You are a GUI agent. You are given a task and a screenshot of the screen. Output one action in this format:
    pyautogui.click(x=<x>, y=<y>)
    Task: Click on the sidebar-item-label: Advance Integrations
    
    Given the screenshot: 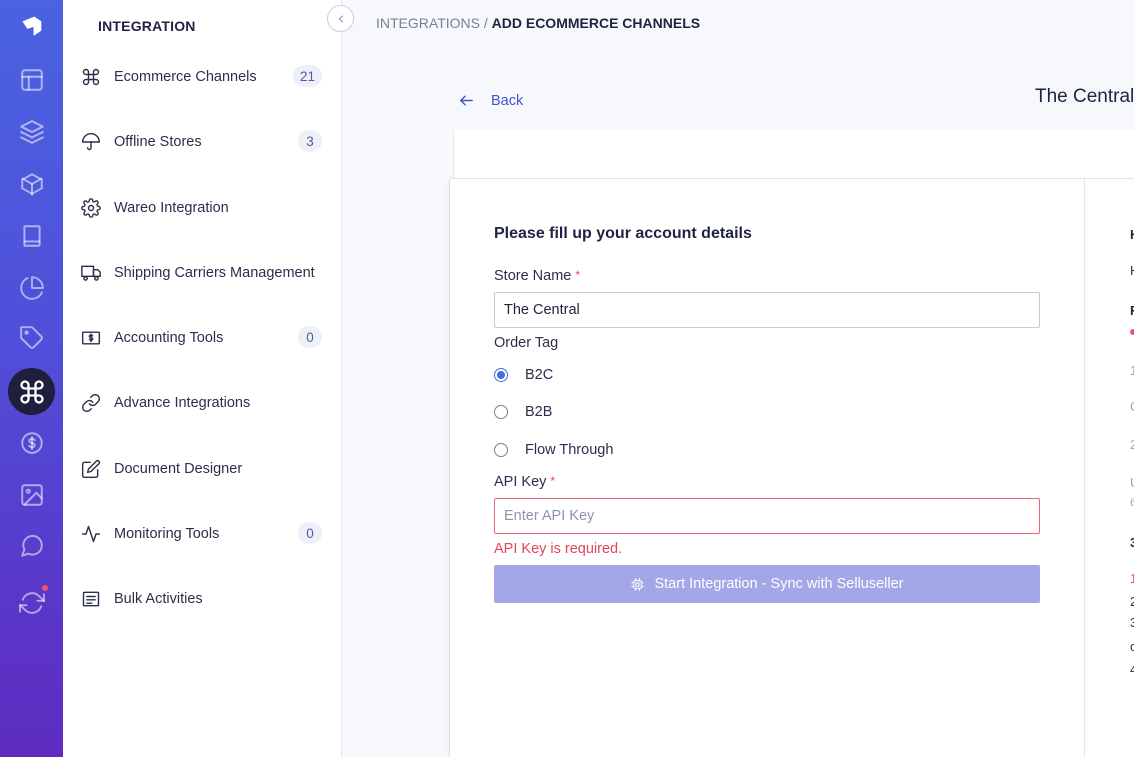 What is the action you would take?
    pyautogui.click(x=182, y=403)
    